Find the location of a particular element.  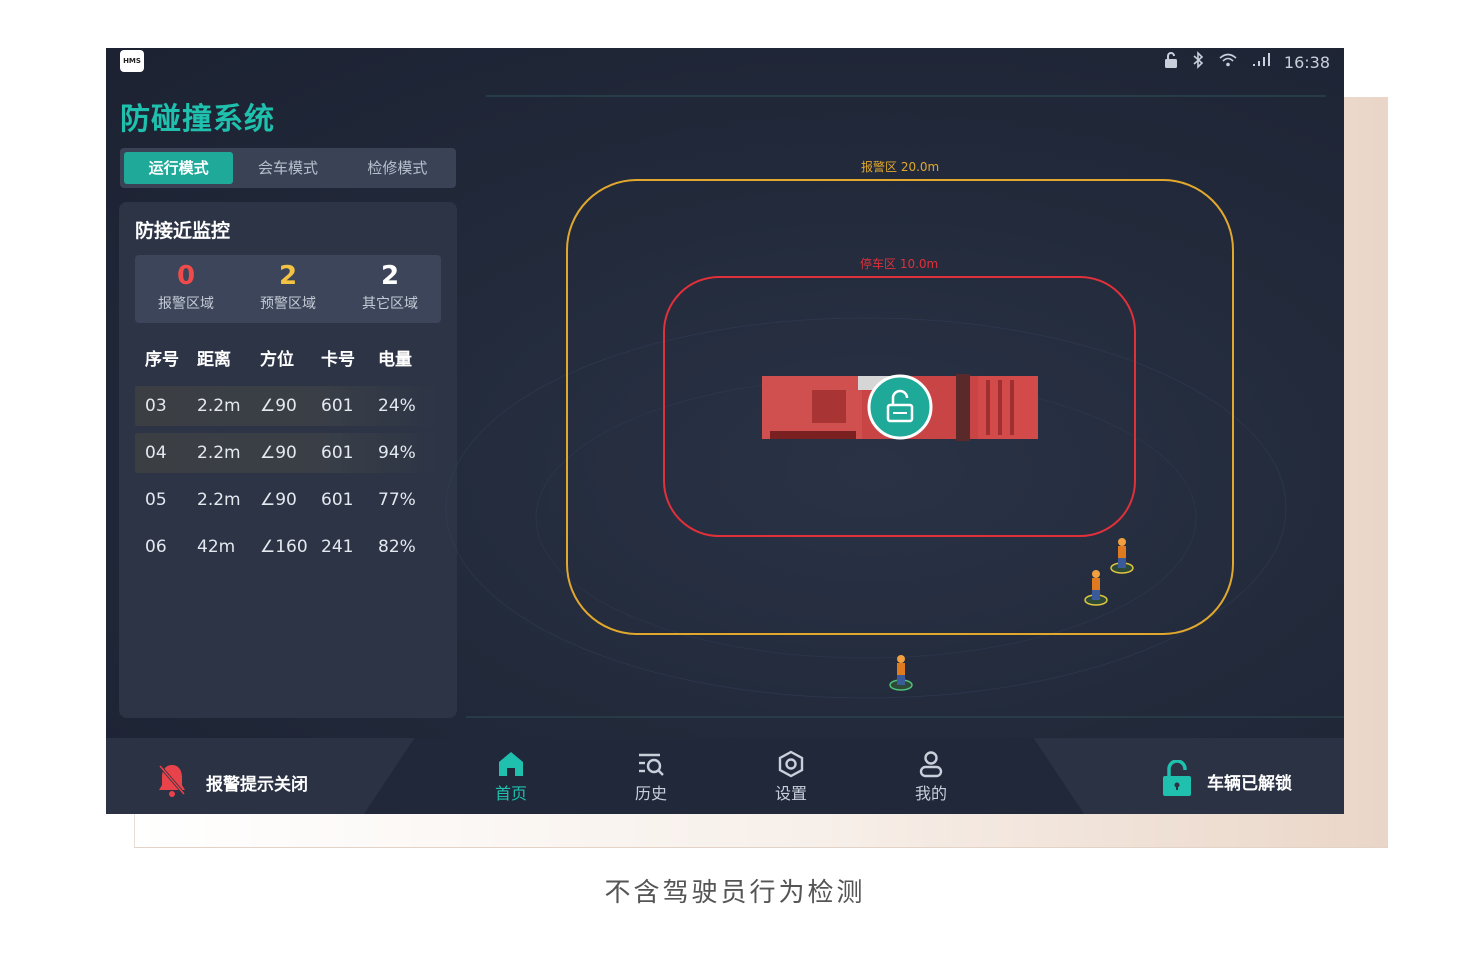

nav-home-label: 首页 is located at coordinates (510, 793).